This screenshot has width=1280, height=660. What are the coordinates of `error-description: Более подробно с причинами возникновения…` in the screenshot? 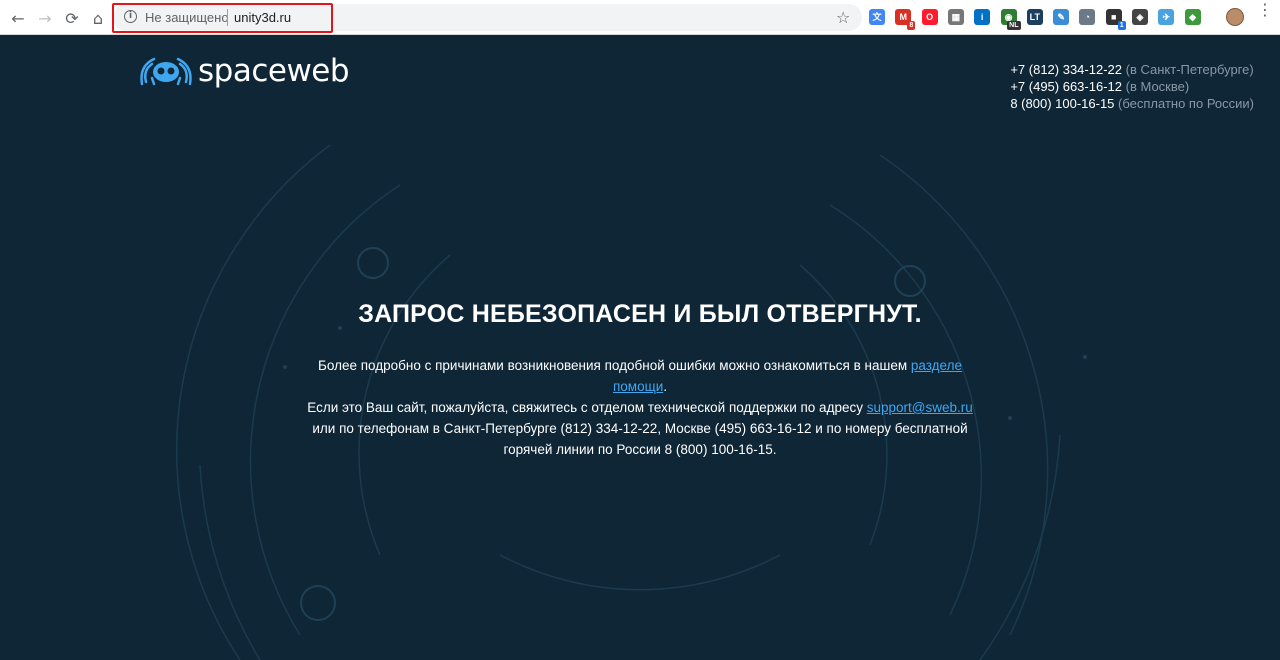 It's located at (640, 407).